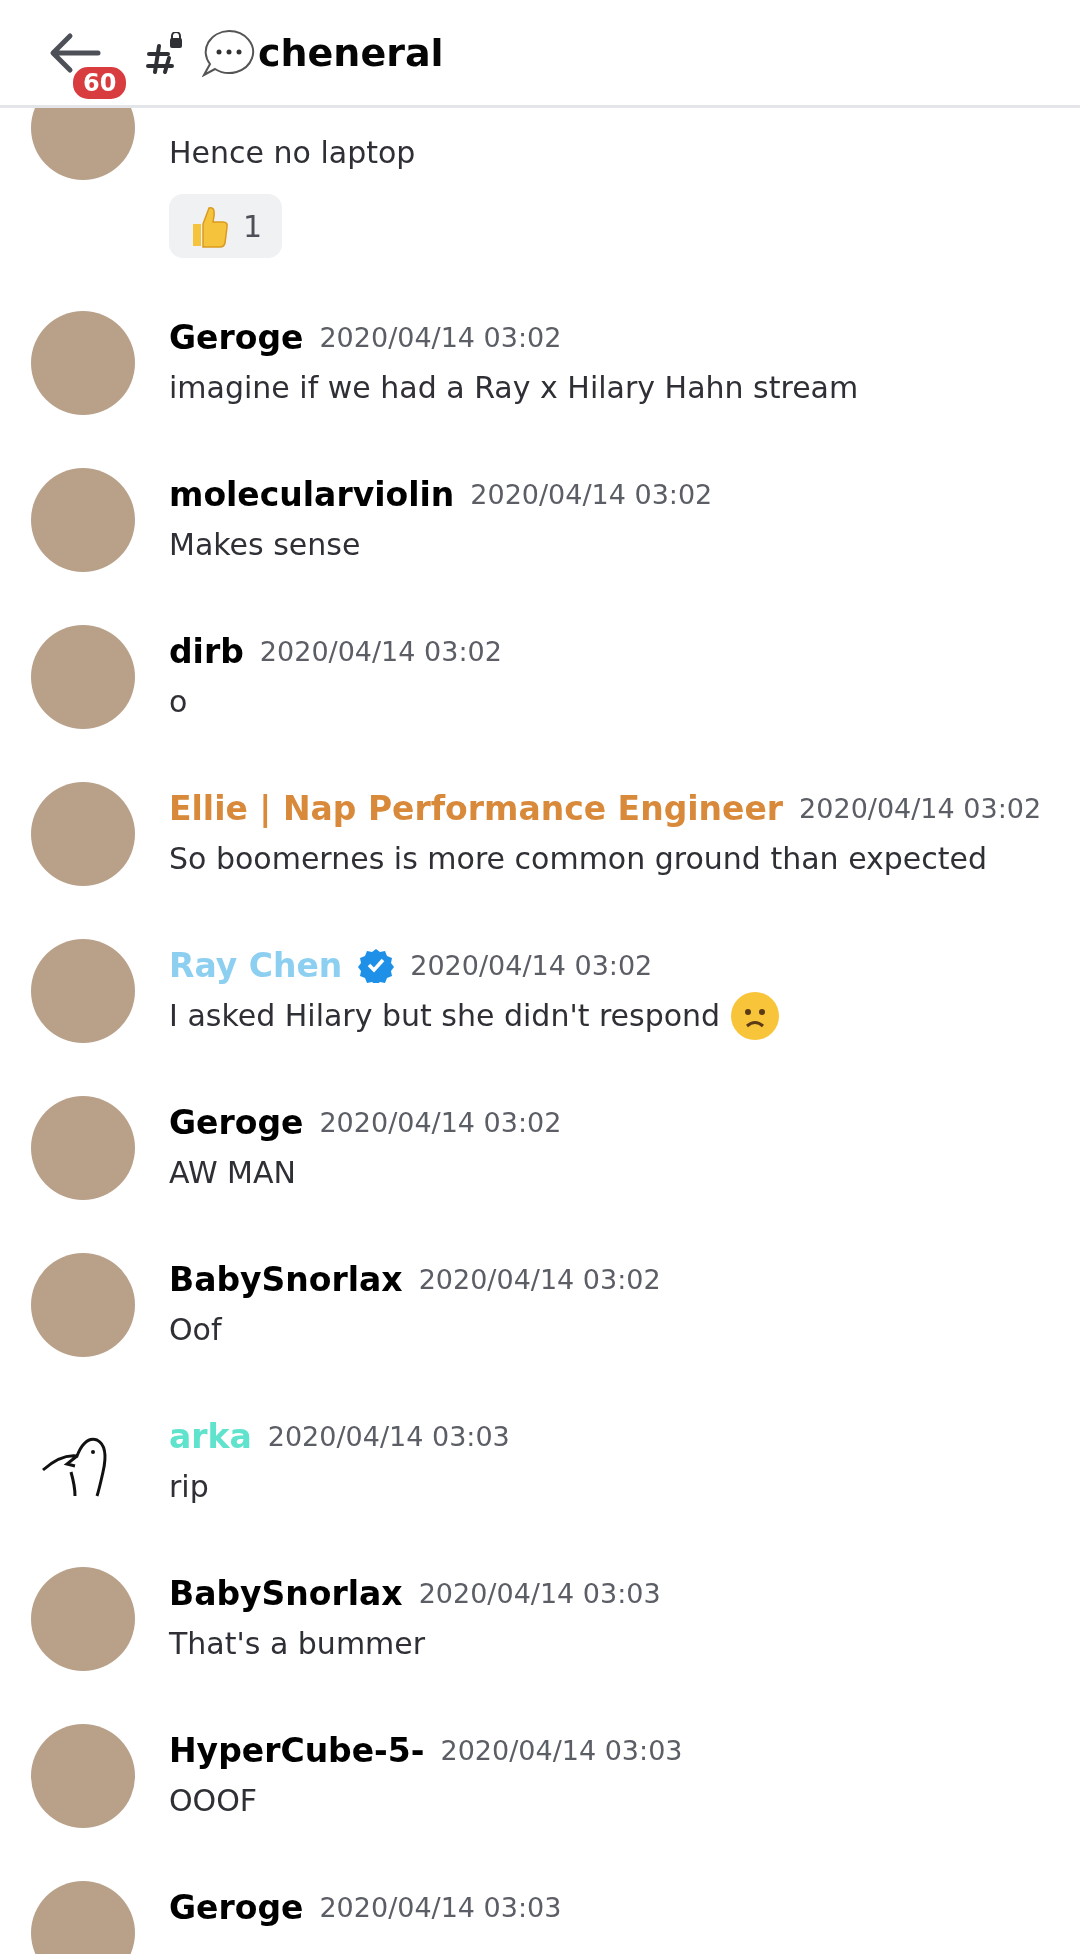 Image resolution: width=1080 pixels, height=1954 pixels. I want to click on message-text: So boomernes is more common ground than expected, so click(578, 859).